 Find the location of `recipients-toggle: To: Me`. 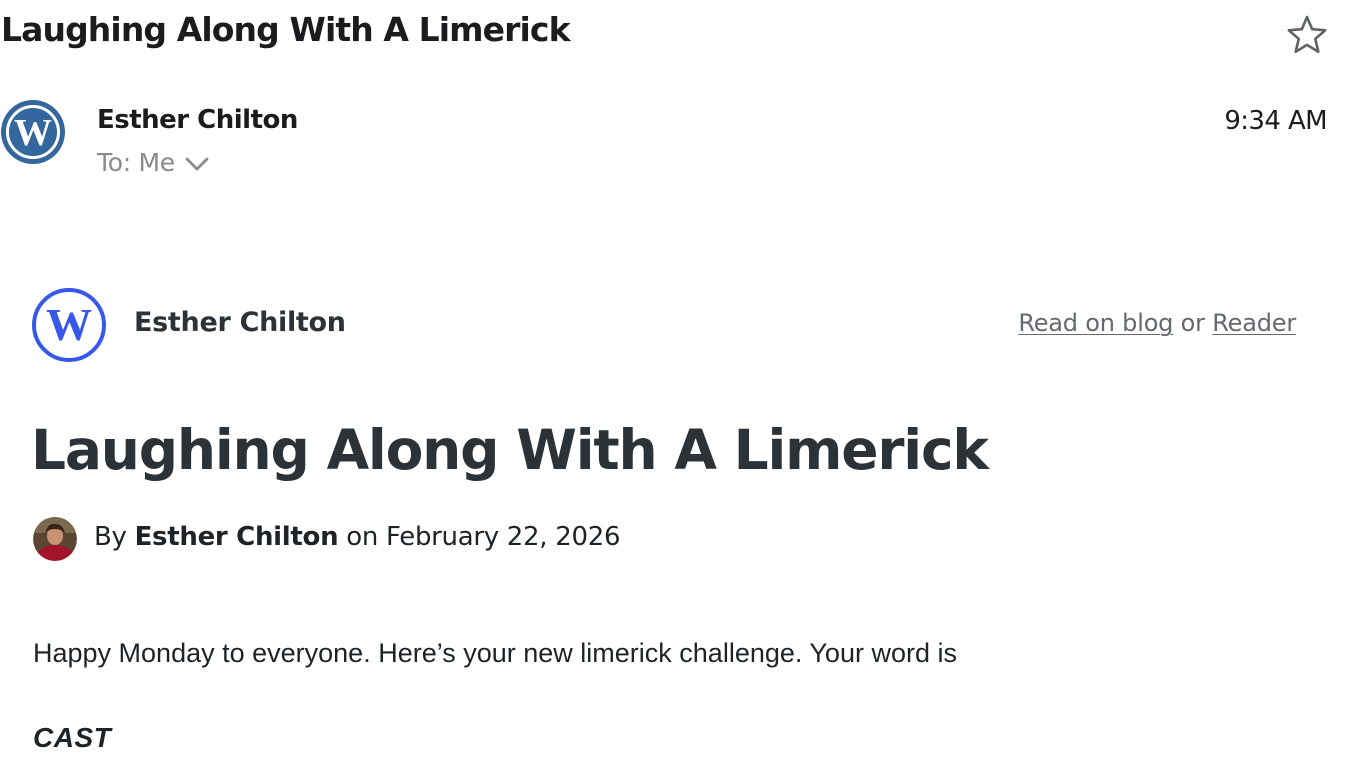

recipients-toggle: To: Me is located at coordinates (153, 162).